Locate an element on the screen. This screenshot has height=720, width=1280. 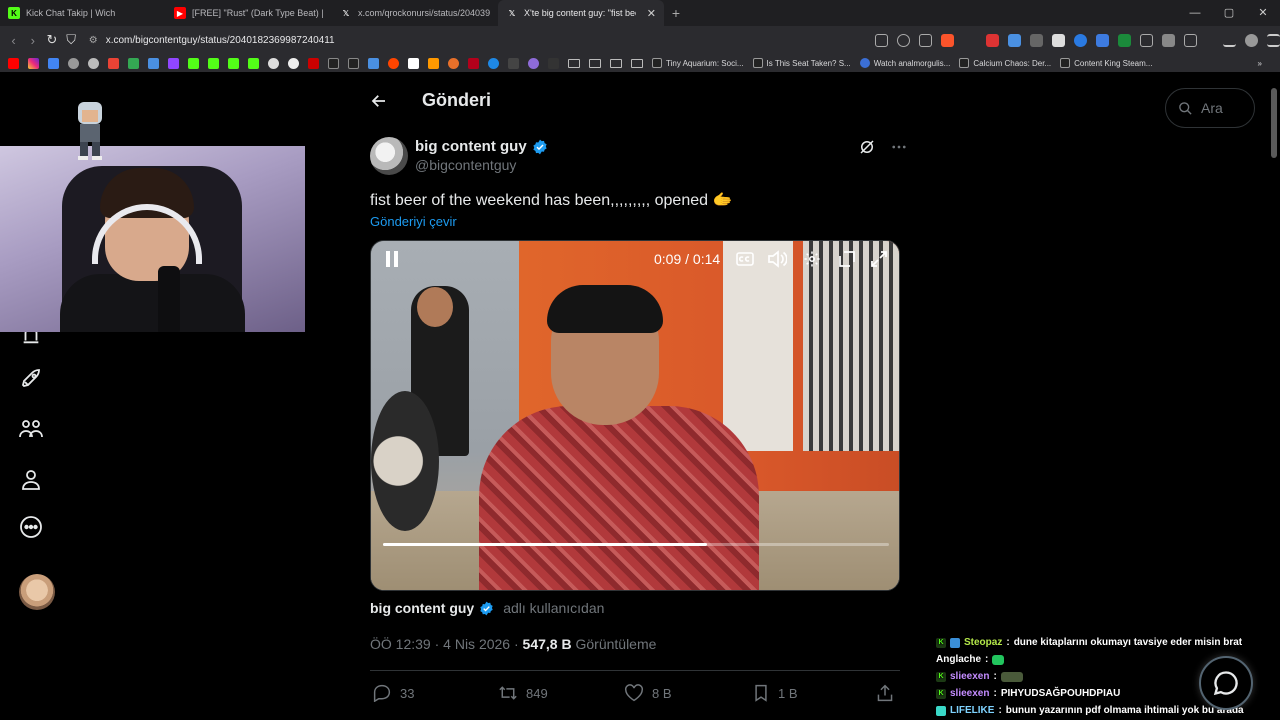
repost-button: 849 is located at coordinates (523, 693).